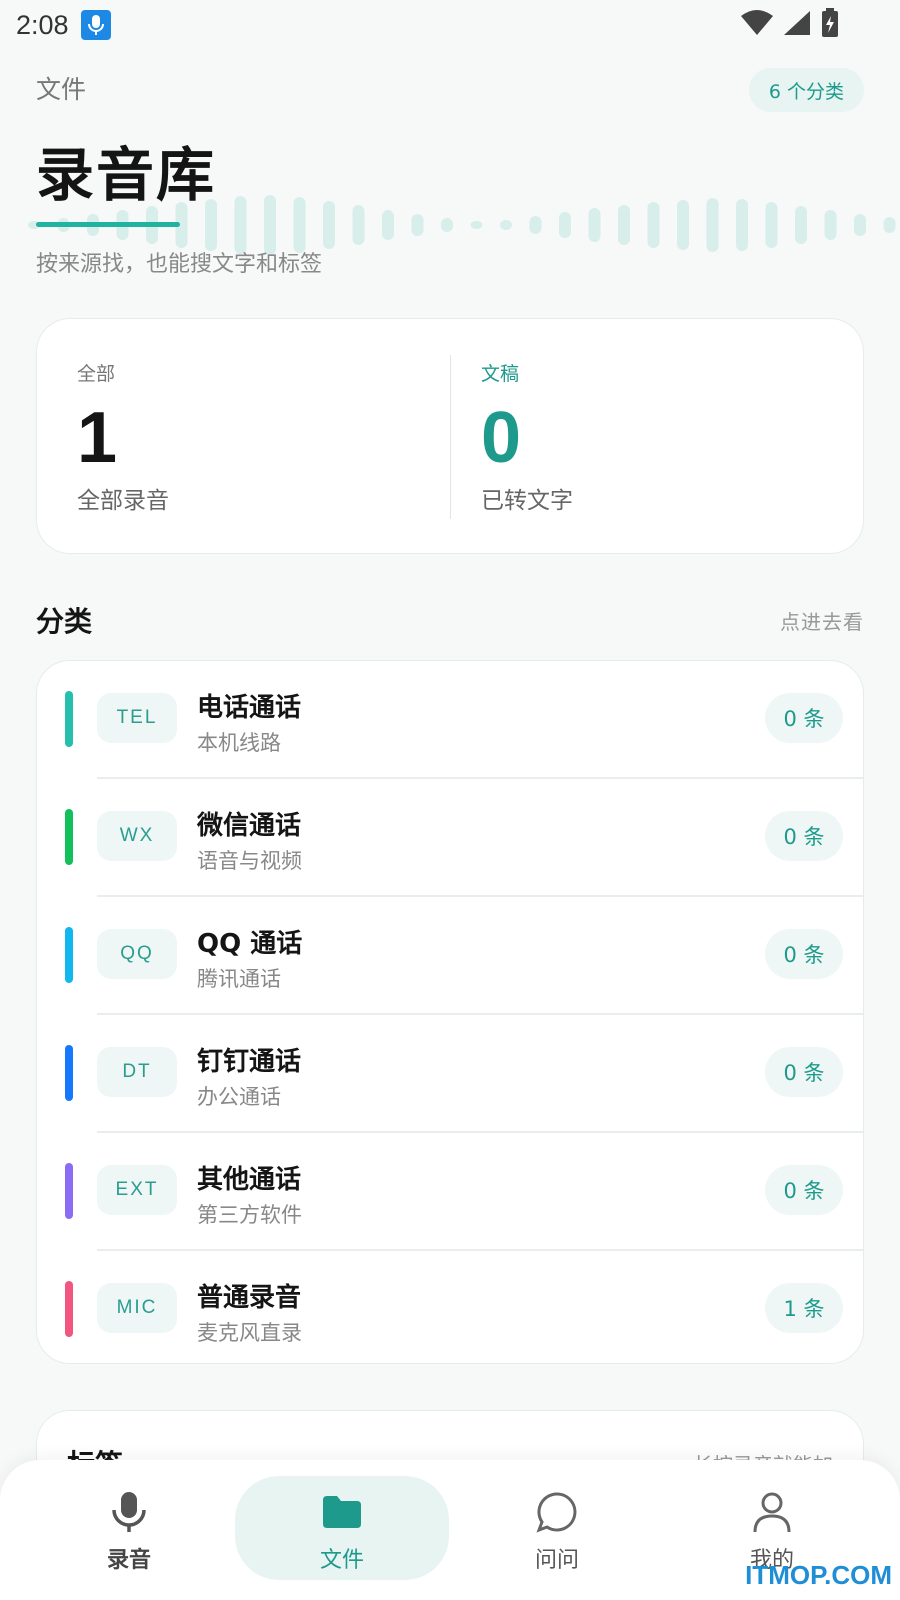 This screenshot has width=900, height=1600. Describe the element at coordinates (97, 438) in the screenshot. I see `summary-all-value: 1` at that location.